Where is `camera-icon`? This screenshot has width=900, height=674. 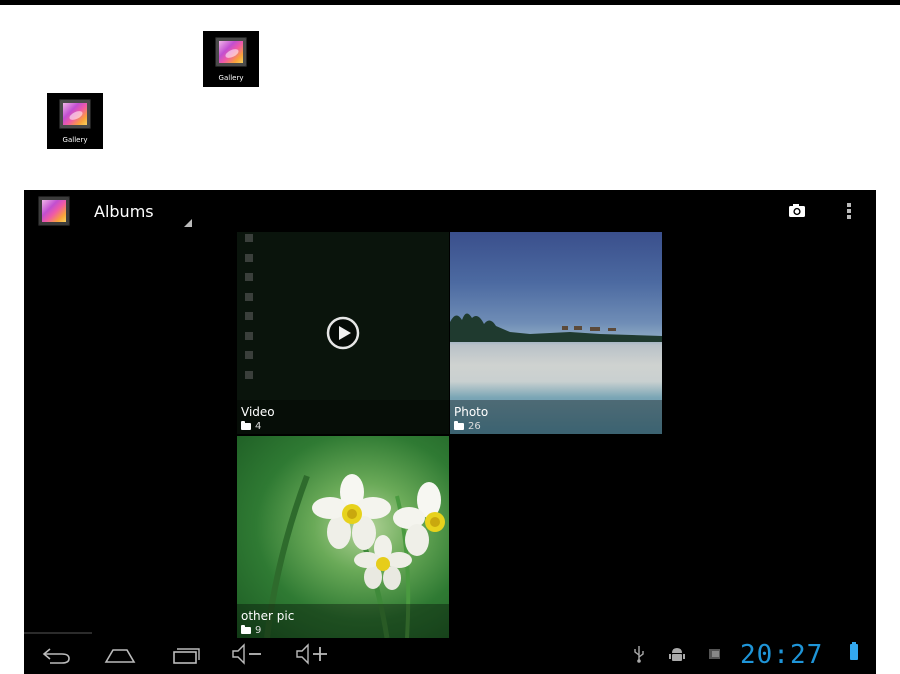
camera-icon is located at coordinates (797, 211).